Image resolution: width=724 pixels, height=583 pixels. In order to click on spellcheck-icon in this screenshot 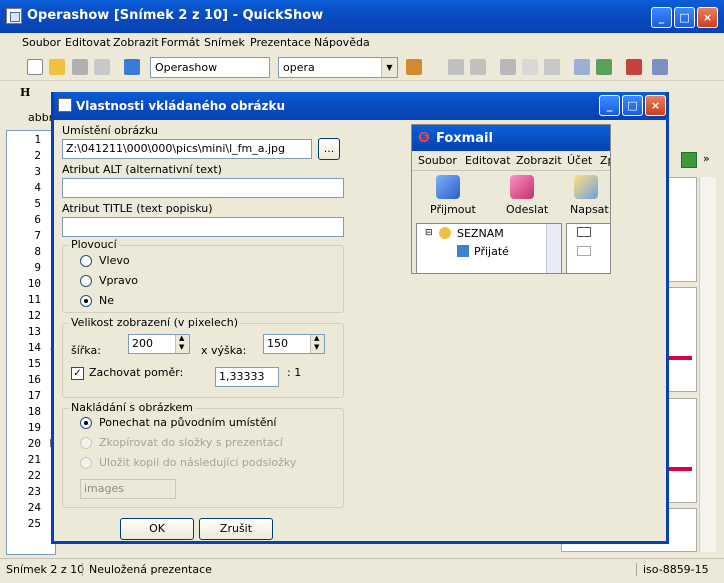, I will do `click(660, 67)`.